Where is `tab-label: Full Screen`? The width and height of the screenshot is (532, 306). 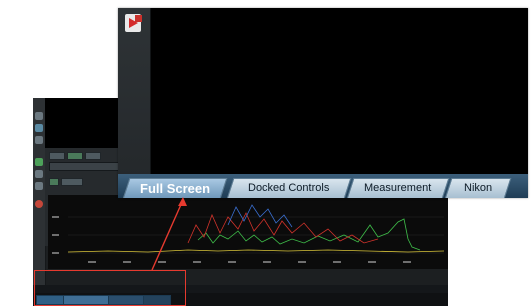
tab-label: Full Screen is located at coordinates (175, 188).